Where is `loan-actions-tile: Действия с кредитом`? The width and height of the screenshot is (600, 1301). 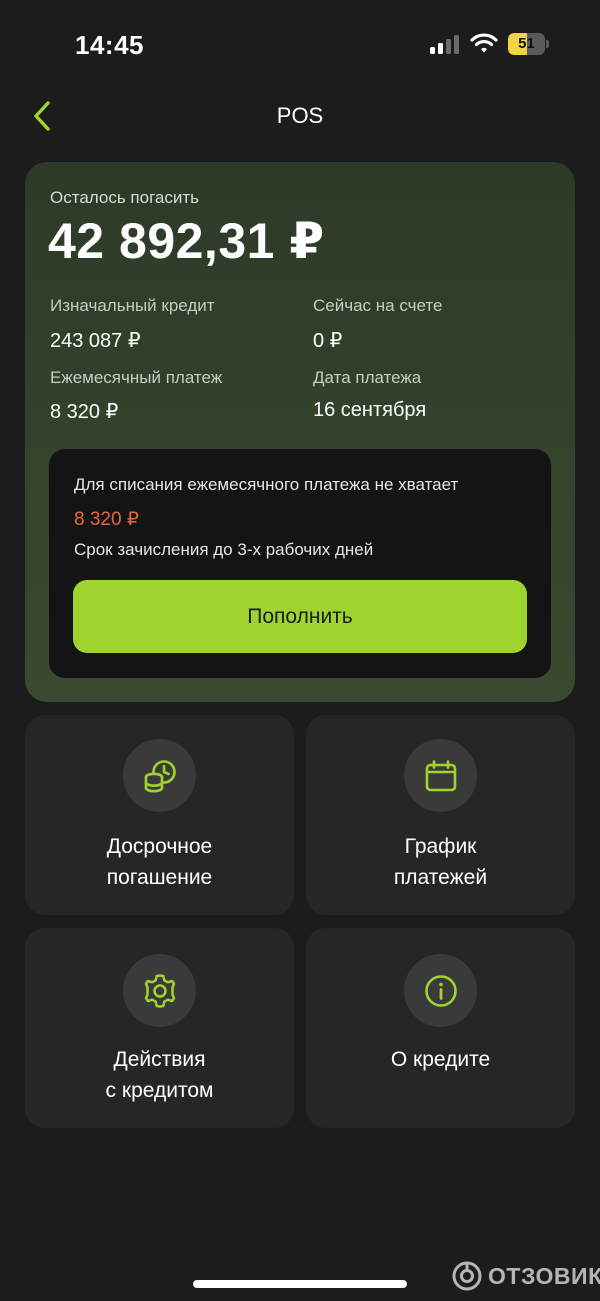 loan-actions-tile: Действия с кредитом is located at coordinates (159, 1028).